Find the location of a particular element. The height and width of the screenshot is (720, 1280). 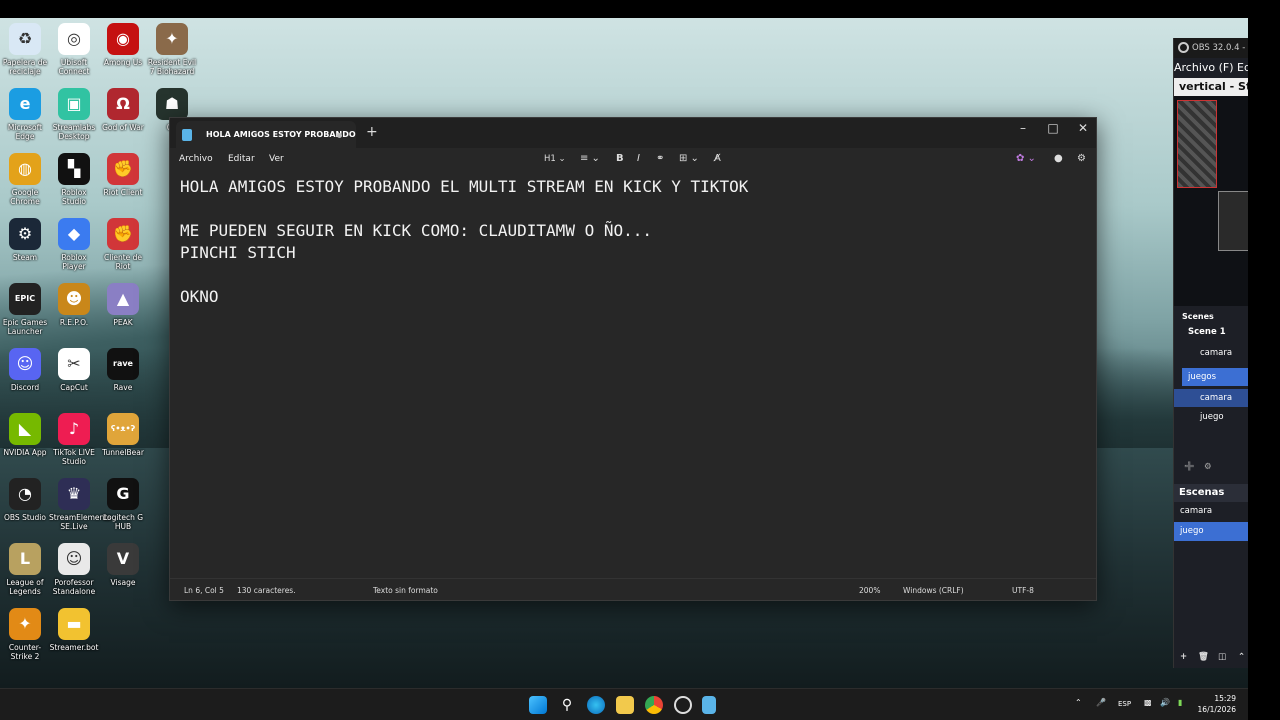

menu-archivo: Archivo is located at coordinates (196, 159).